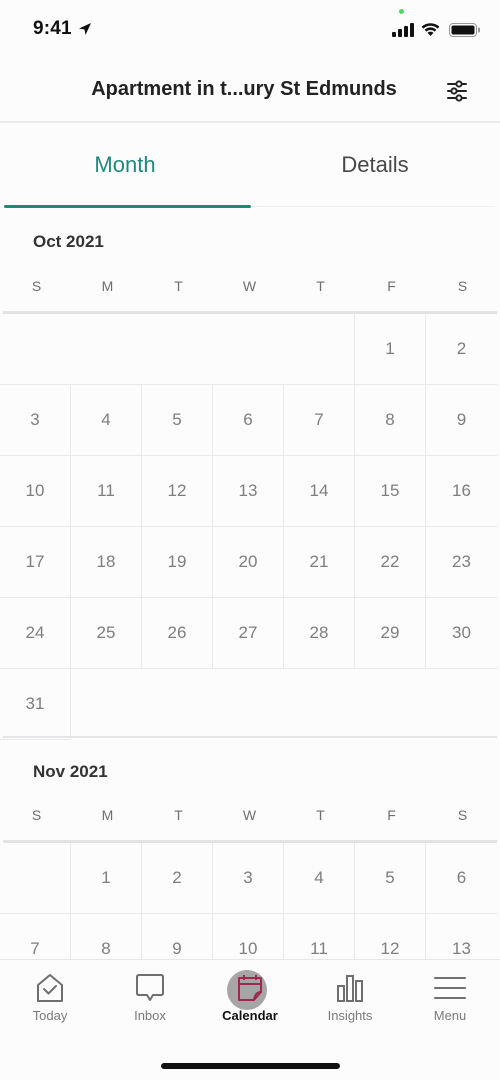  Describe the element at coordinates (464, 30) in the screenshot. I see `battery-icon` at that location.